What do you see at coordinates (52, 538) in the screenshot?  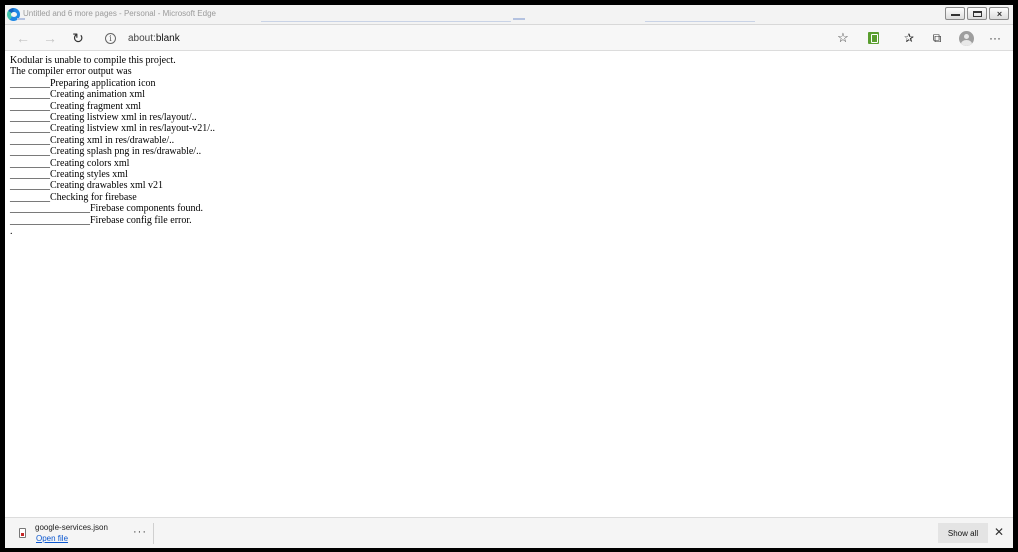 I see `open-file-link: Open file` at bounding box center [52, 538].